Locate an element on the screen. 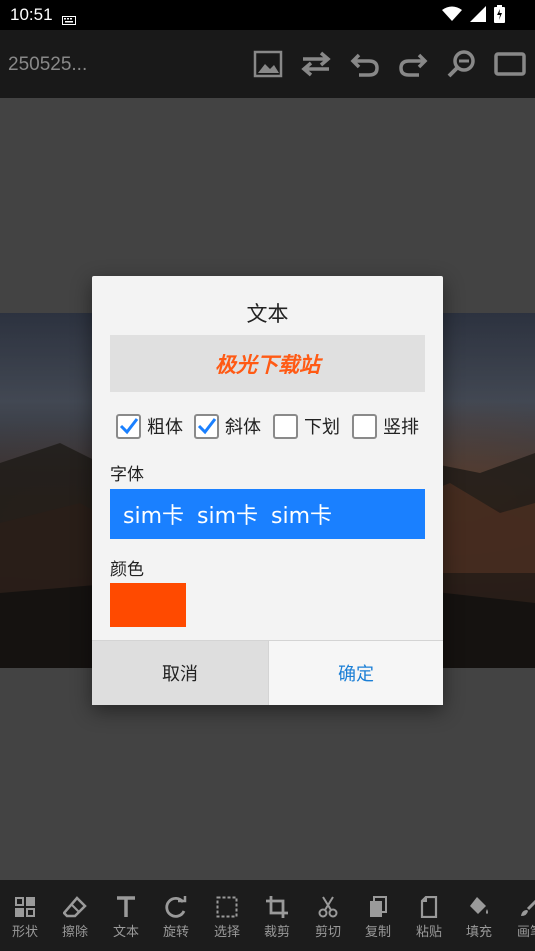 This screenshot has height=951, width=535. eraser-icon is located at coordinates (75, 907).